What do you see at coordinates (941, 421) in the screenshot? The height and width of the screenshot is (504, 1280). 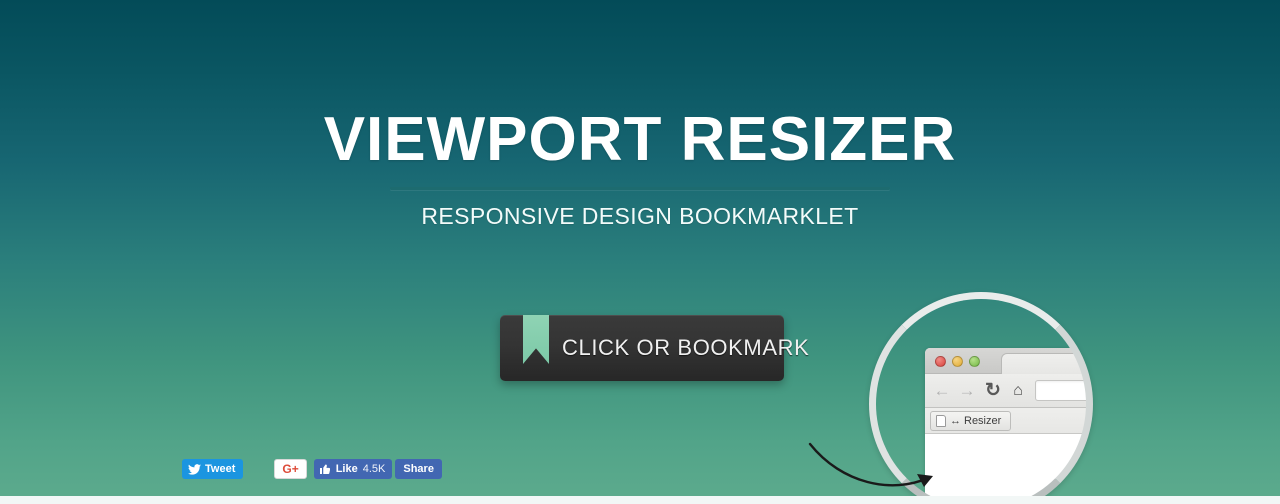 I see `page-icon` at bounding box center [941, 421].